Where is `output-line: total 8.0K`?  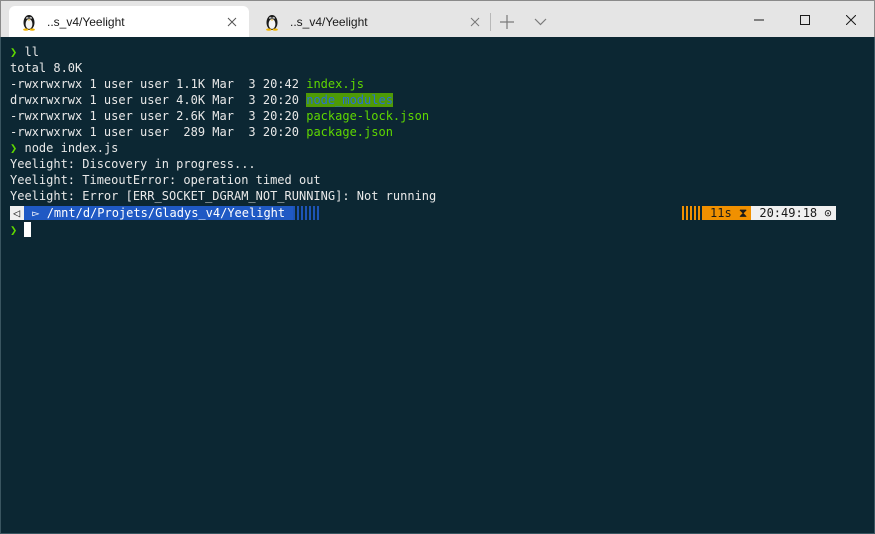 output-line: total 8.0K is located at coordinates (46, 68).